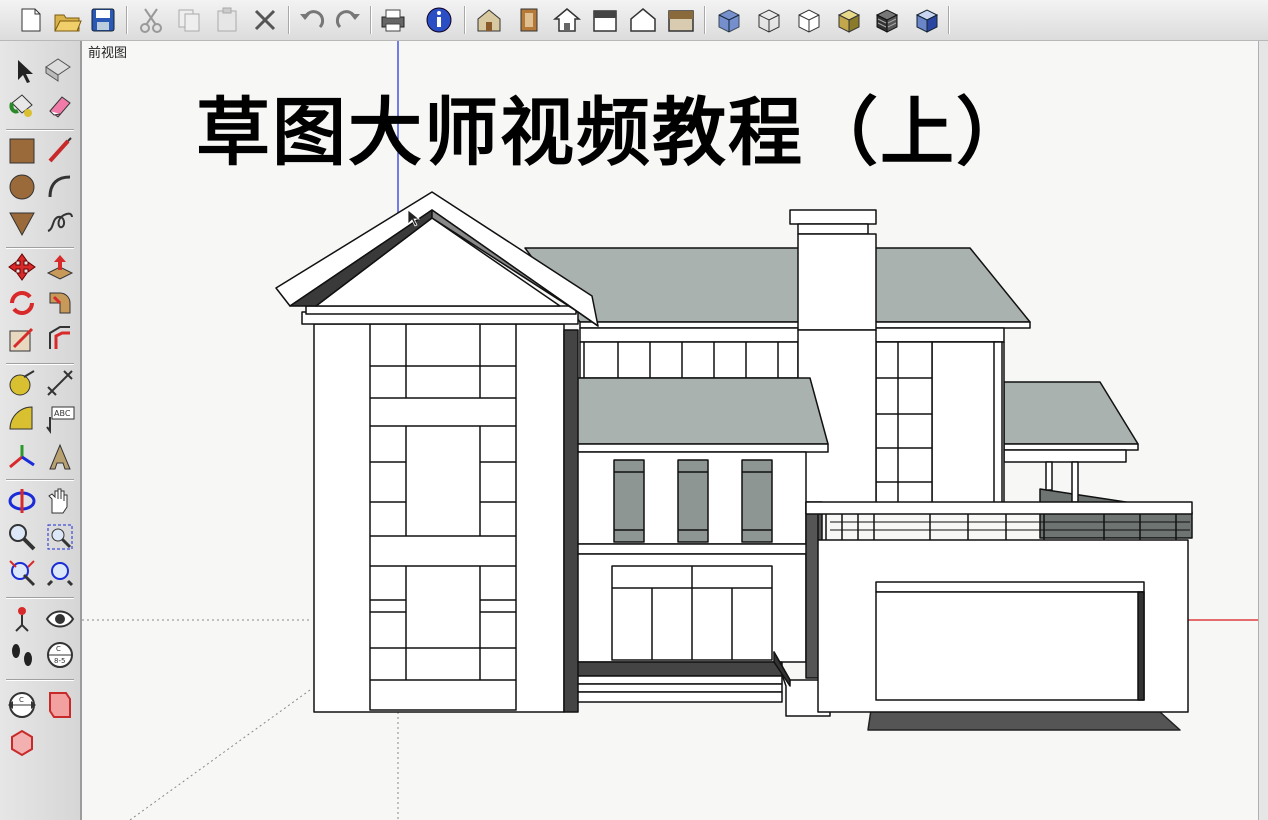 The image size is (1268, 820). What do you see at coordinates (227, 20) in the screenshot?
I see `paste-icon` at bounding box center [227, 20].